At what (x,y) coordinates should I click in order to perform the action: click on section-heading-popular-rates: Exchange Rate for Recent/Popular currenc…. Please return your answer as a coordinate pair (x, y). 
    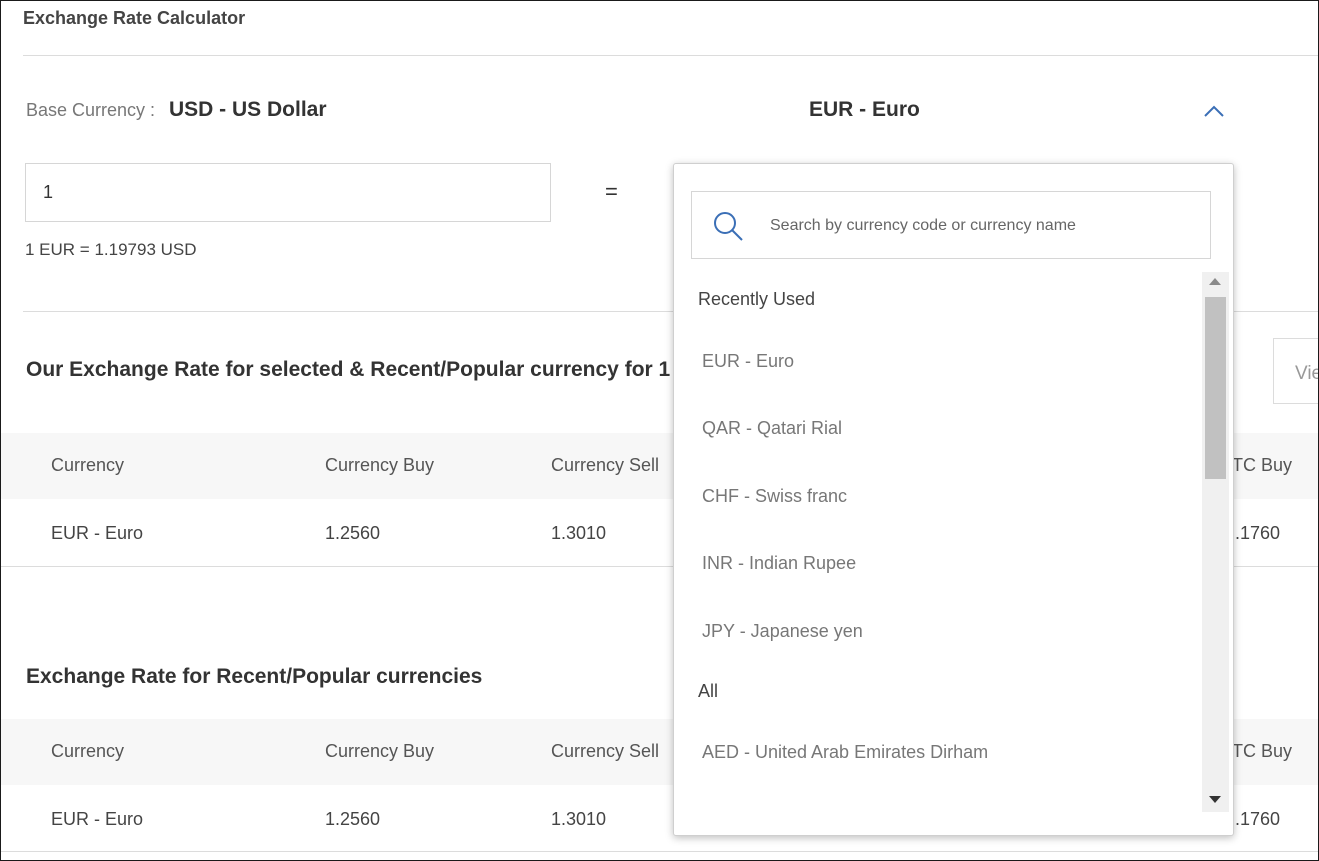
    Looking at the image, I should click on (254, 676).